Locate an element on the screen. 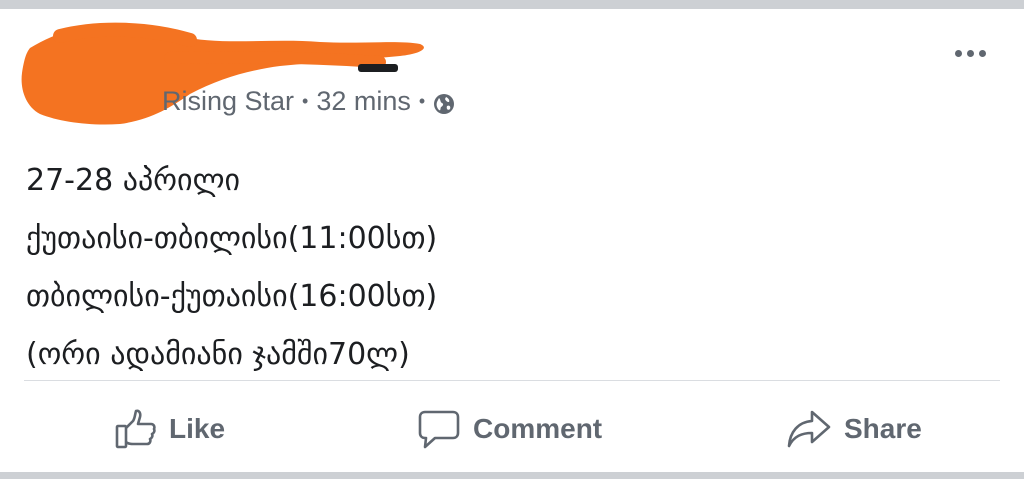  like-button: Like is located at coordinates (170, 429).